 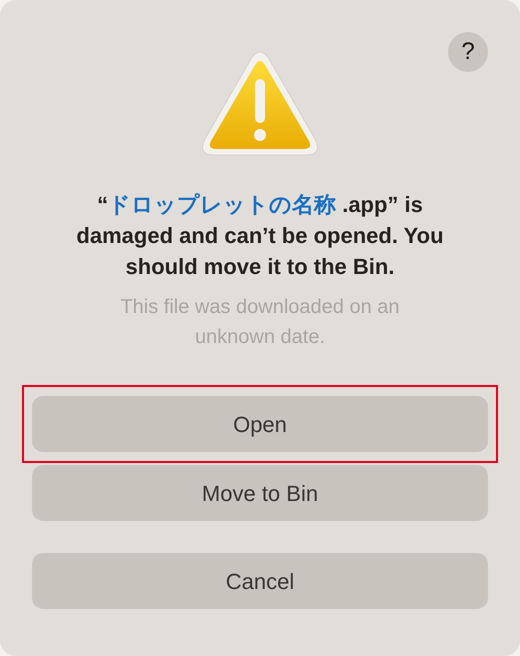 What do you see at coordinates (260, 322) in the screenshot?
I see `alert-message: This file was downloaded on an unknown date.` at bounding box center [260, 322].